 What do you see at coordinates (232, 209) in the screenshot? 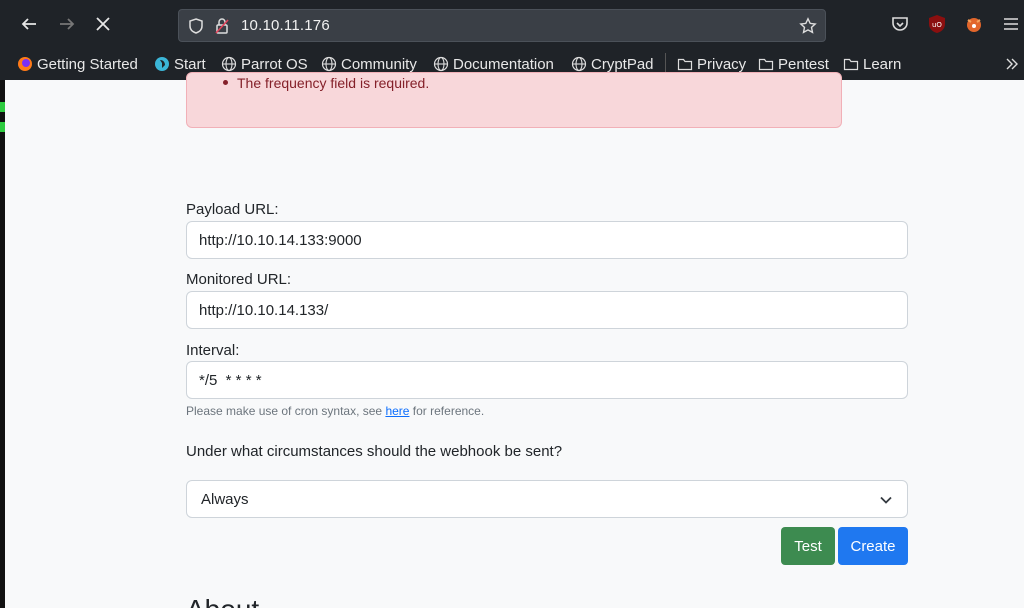
I see `payload-url-label: Payload URL:` at bounding box center [232, 209].